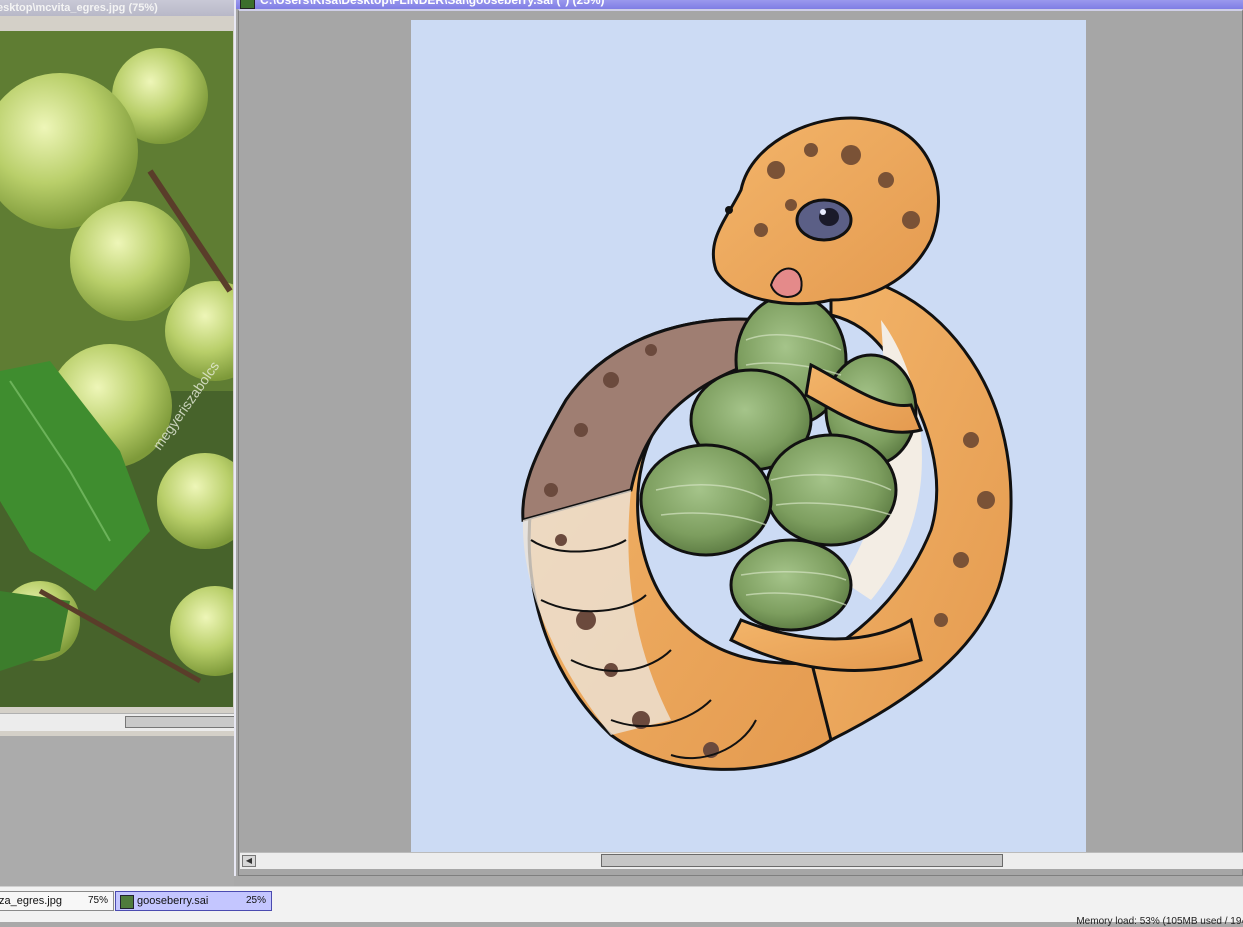 The height and width of the screenshot is (927, 1243). Describe the element at coordinates (117, 811) in the screenshot. I see `empty-workspace` at that location.